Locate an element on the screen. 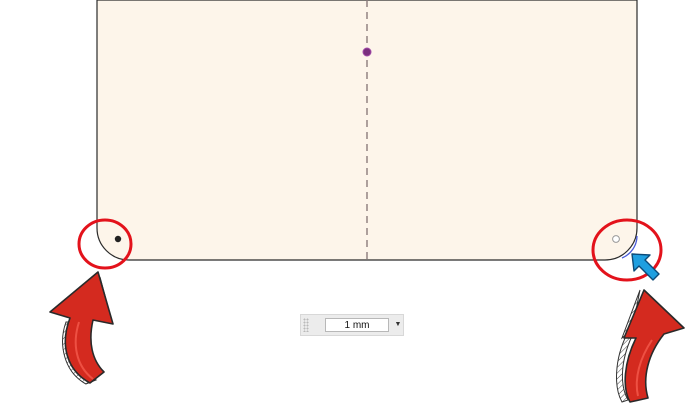 This screenshot has width=689, height=417. left-fillet-point is located at coordinates (118, 239).